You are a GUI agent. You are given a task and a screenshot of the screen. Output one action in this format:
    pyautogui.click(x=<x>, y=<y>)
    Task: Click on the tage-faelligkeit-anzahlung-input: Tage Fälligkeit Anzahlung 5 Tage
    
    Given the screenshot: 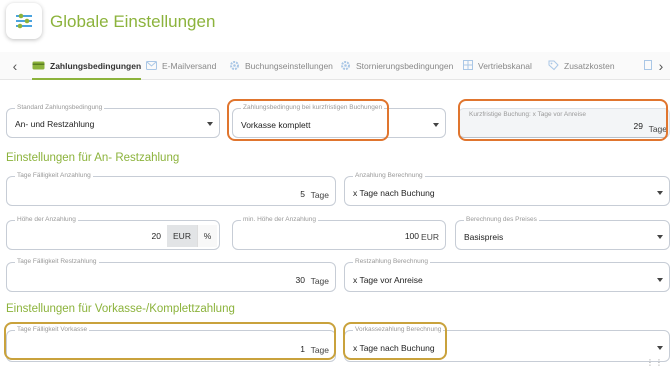 What is the action you would take?
    pyautogui.click(x=171, y=189)
    